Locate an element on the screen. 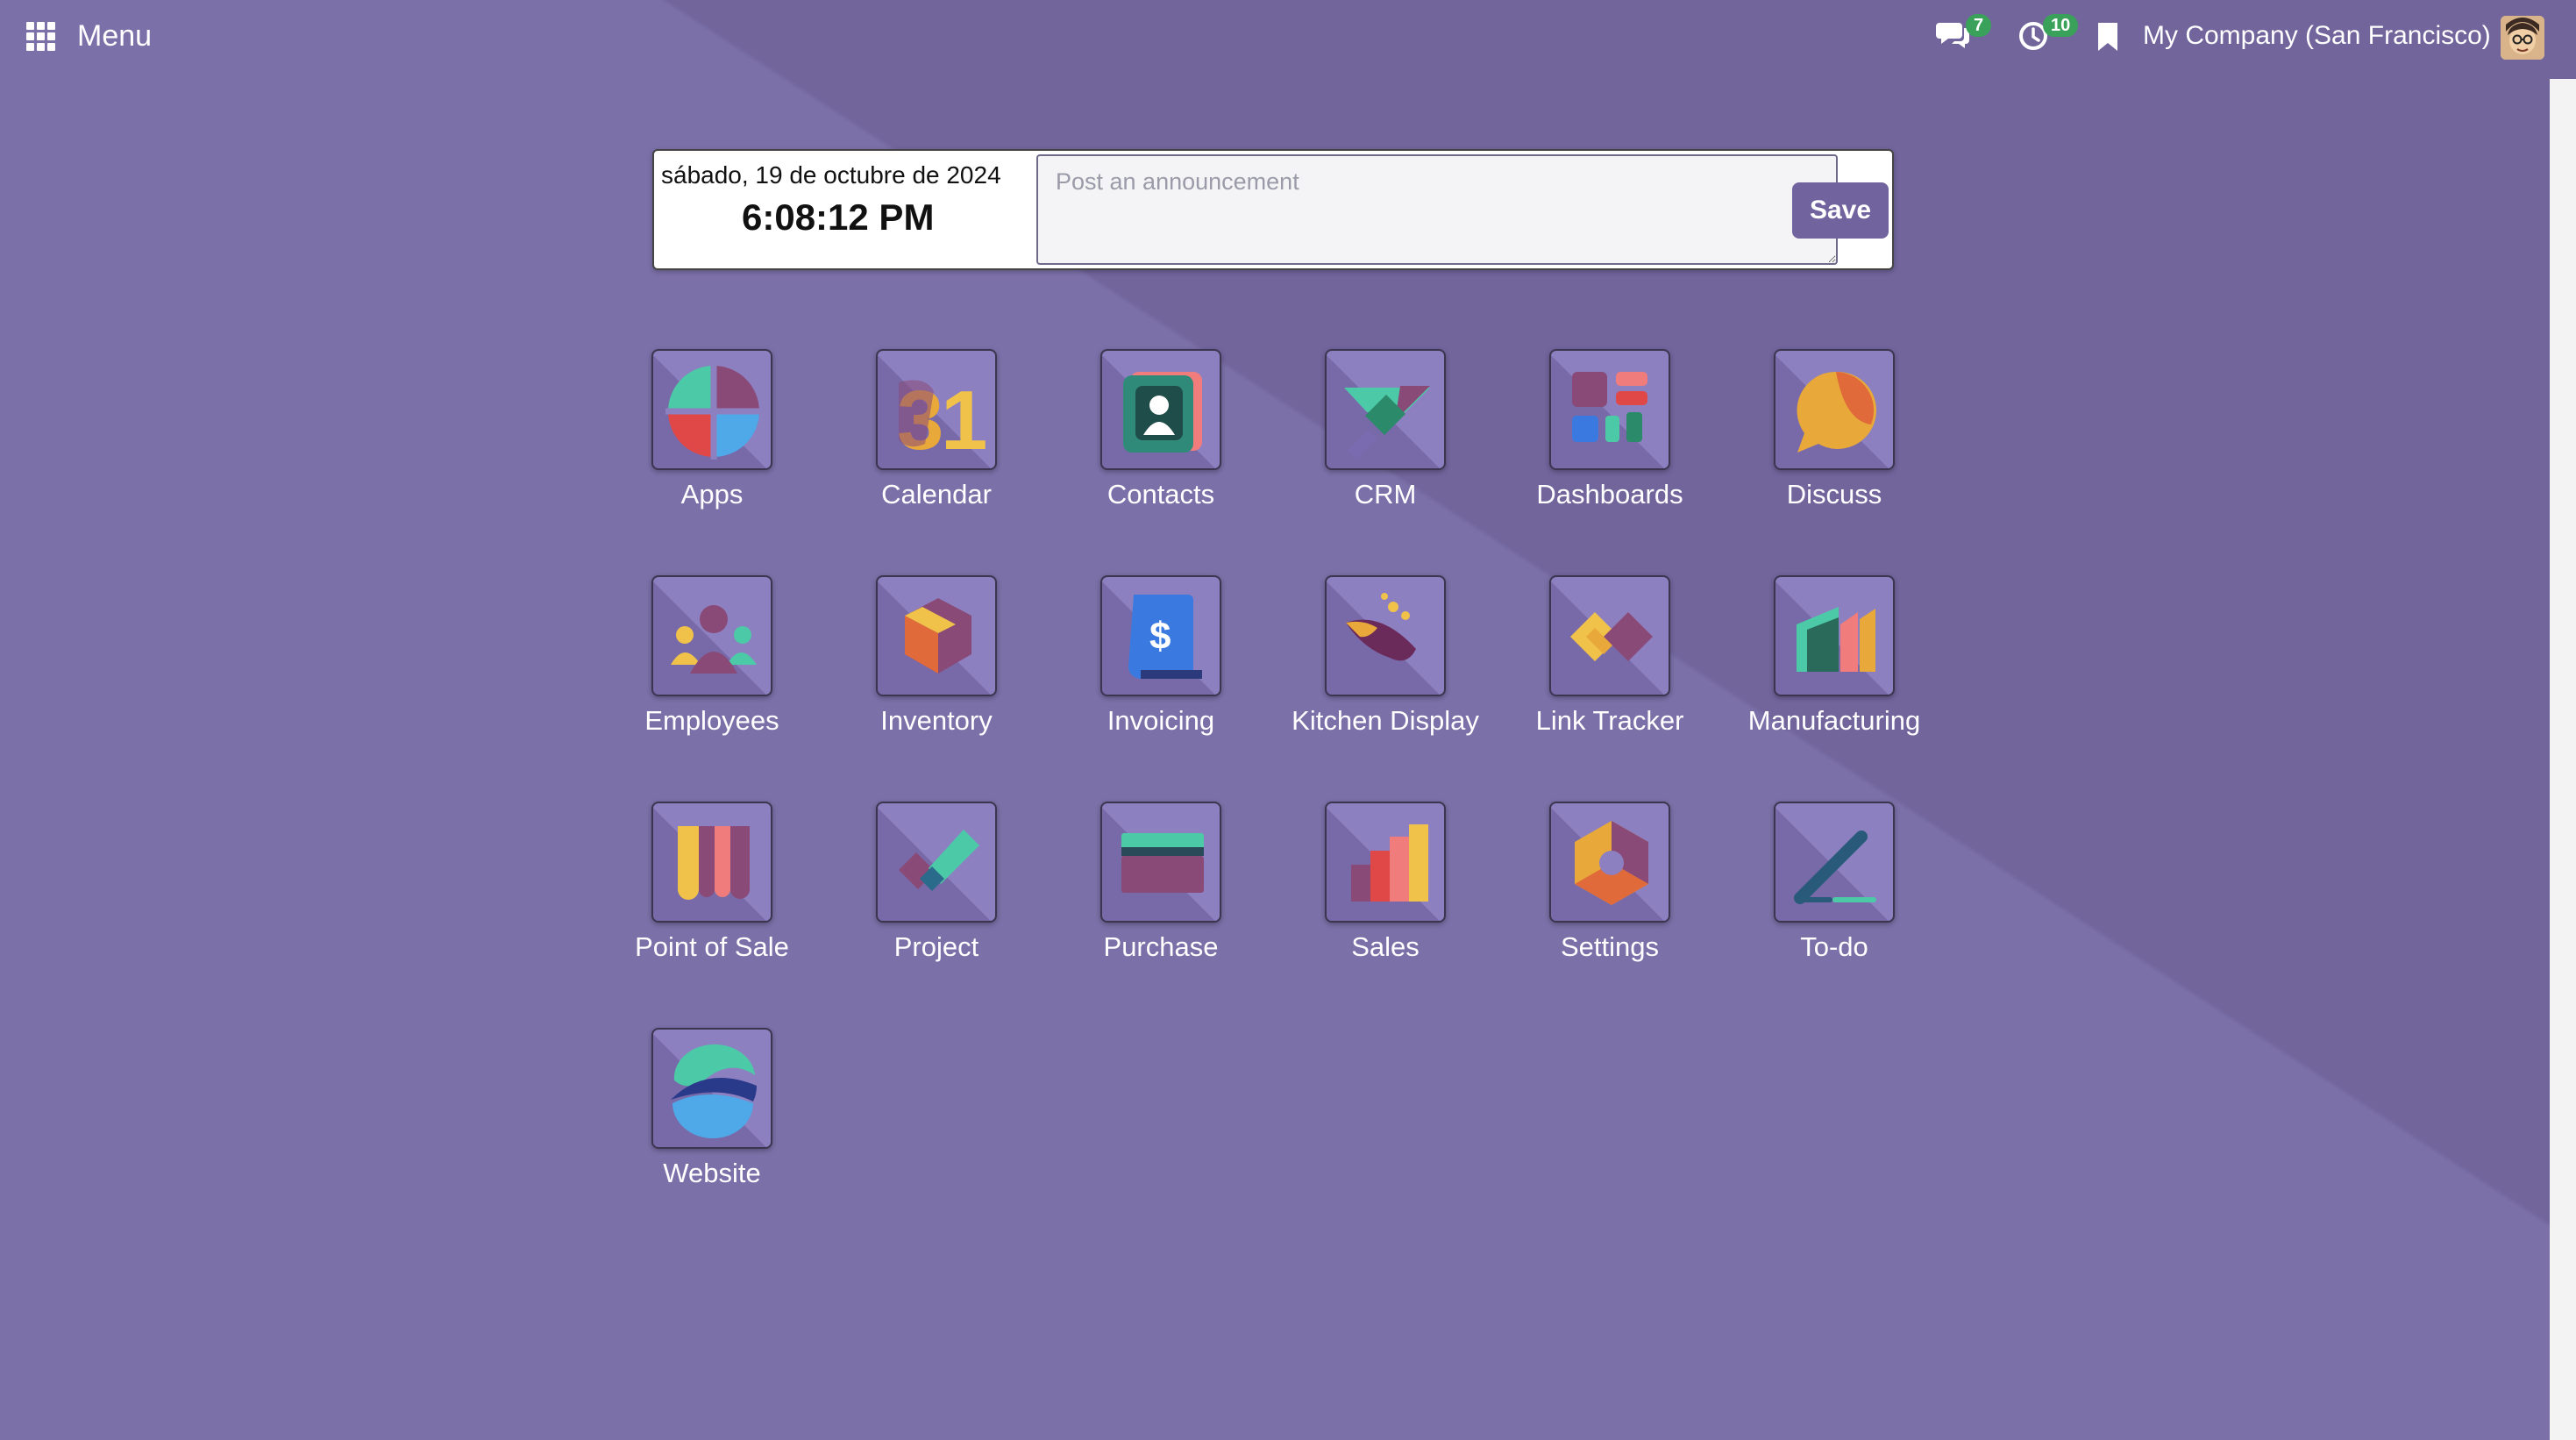  app-contacts: Contacts is located at coordinates (1161, 429).